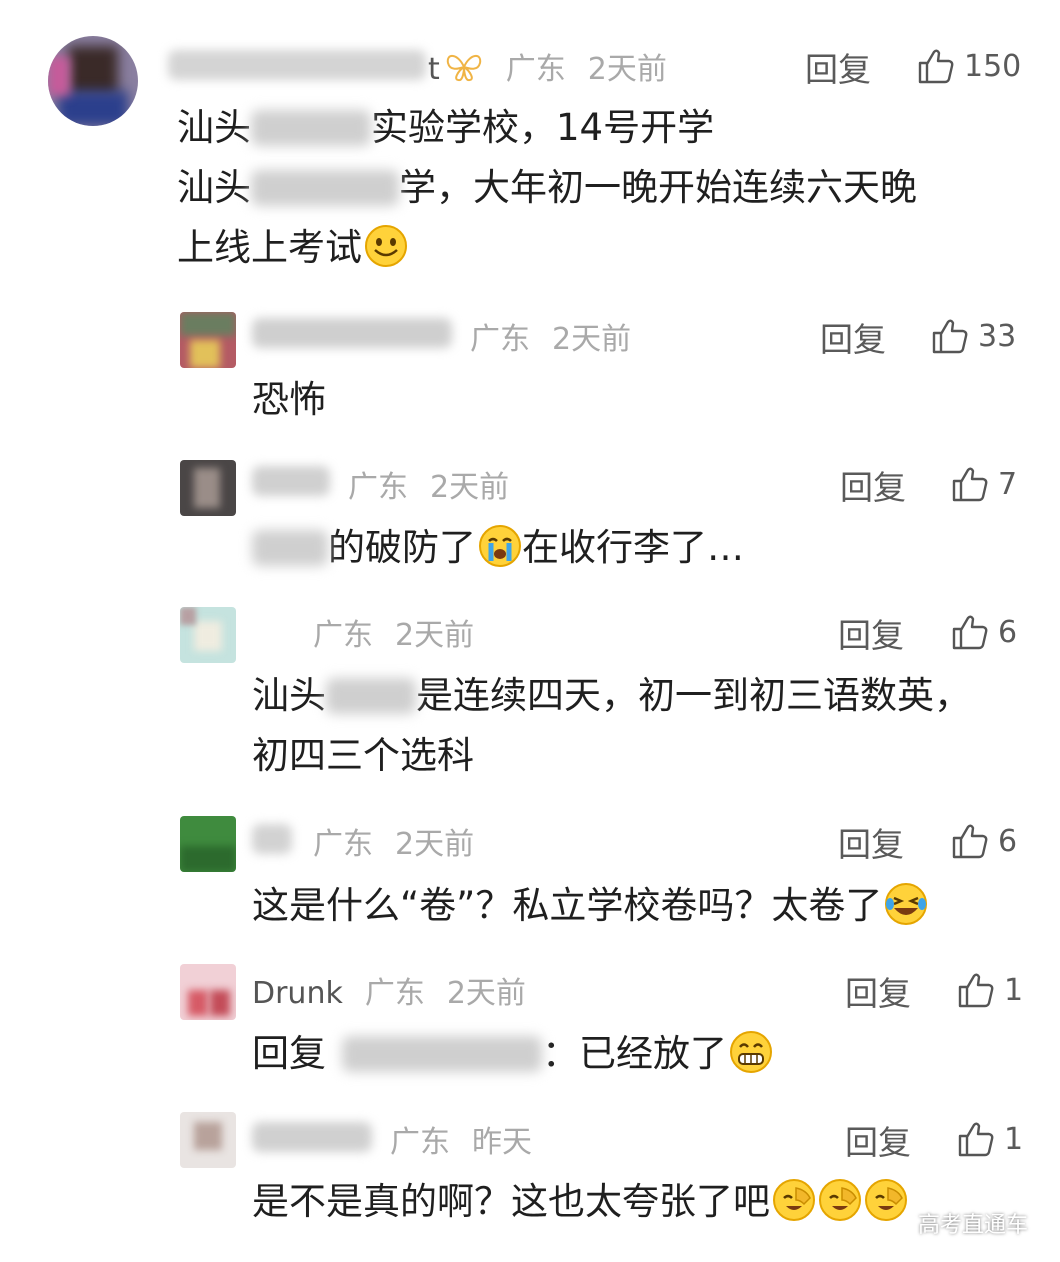 The width and height of the screenshot is (1060, 1262). I want to click on comment-text: 汕头 实验学校，14号开学 汕头 学，大年初一晚开始连续六天晚 上线上考试, so click(547, 188).